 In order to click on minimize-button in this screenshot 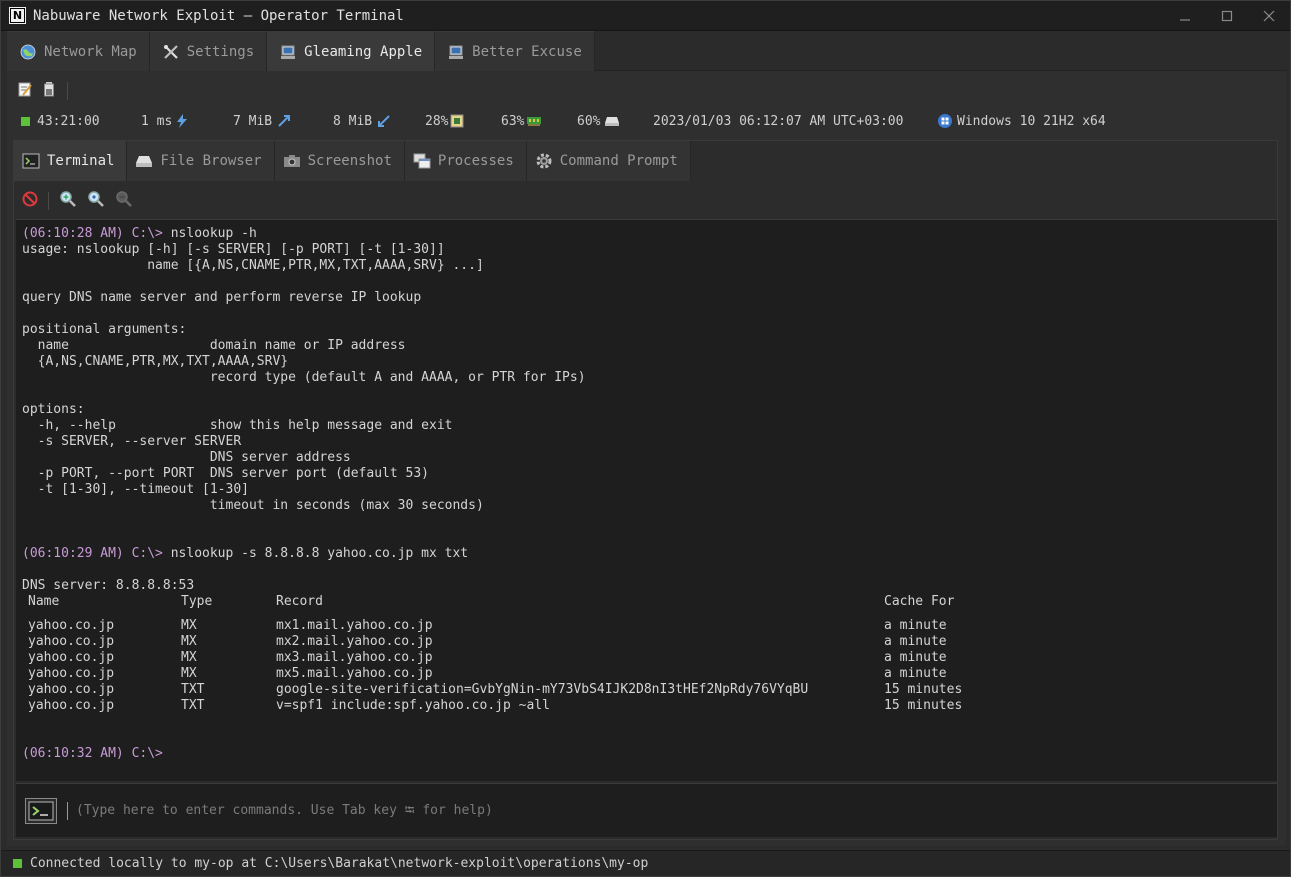, I will do `click(1185, 16)`.